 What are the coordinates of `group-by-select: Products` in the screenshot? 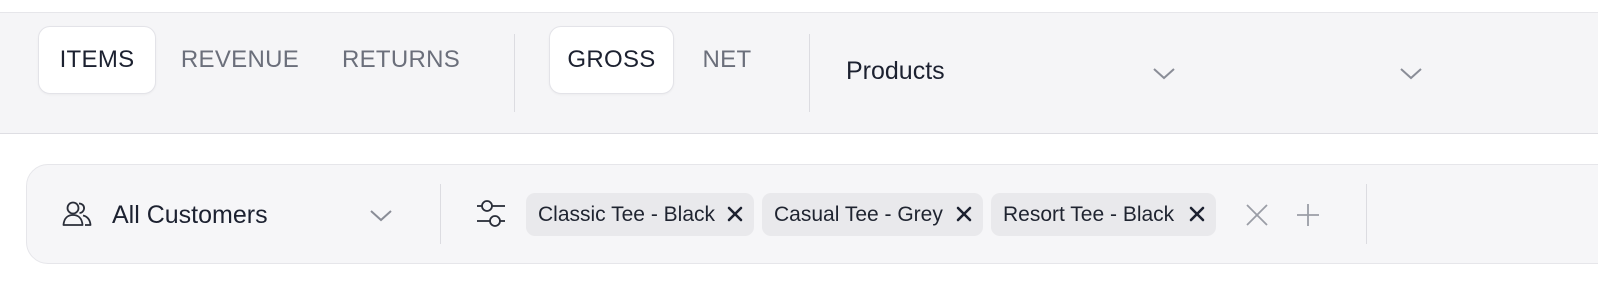 It's located at (1010, 71).